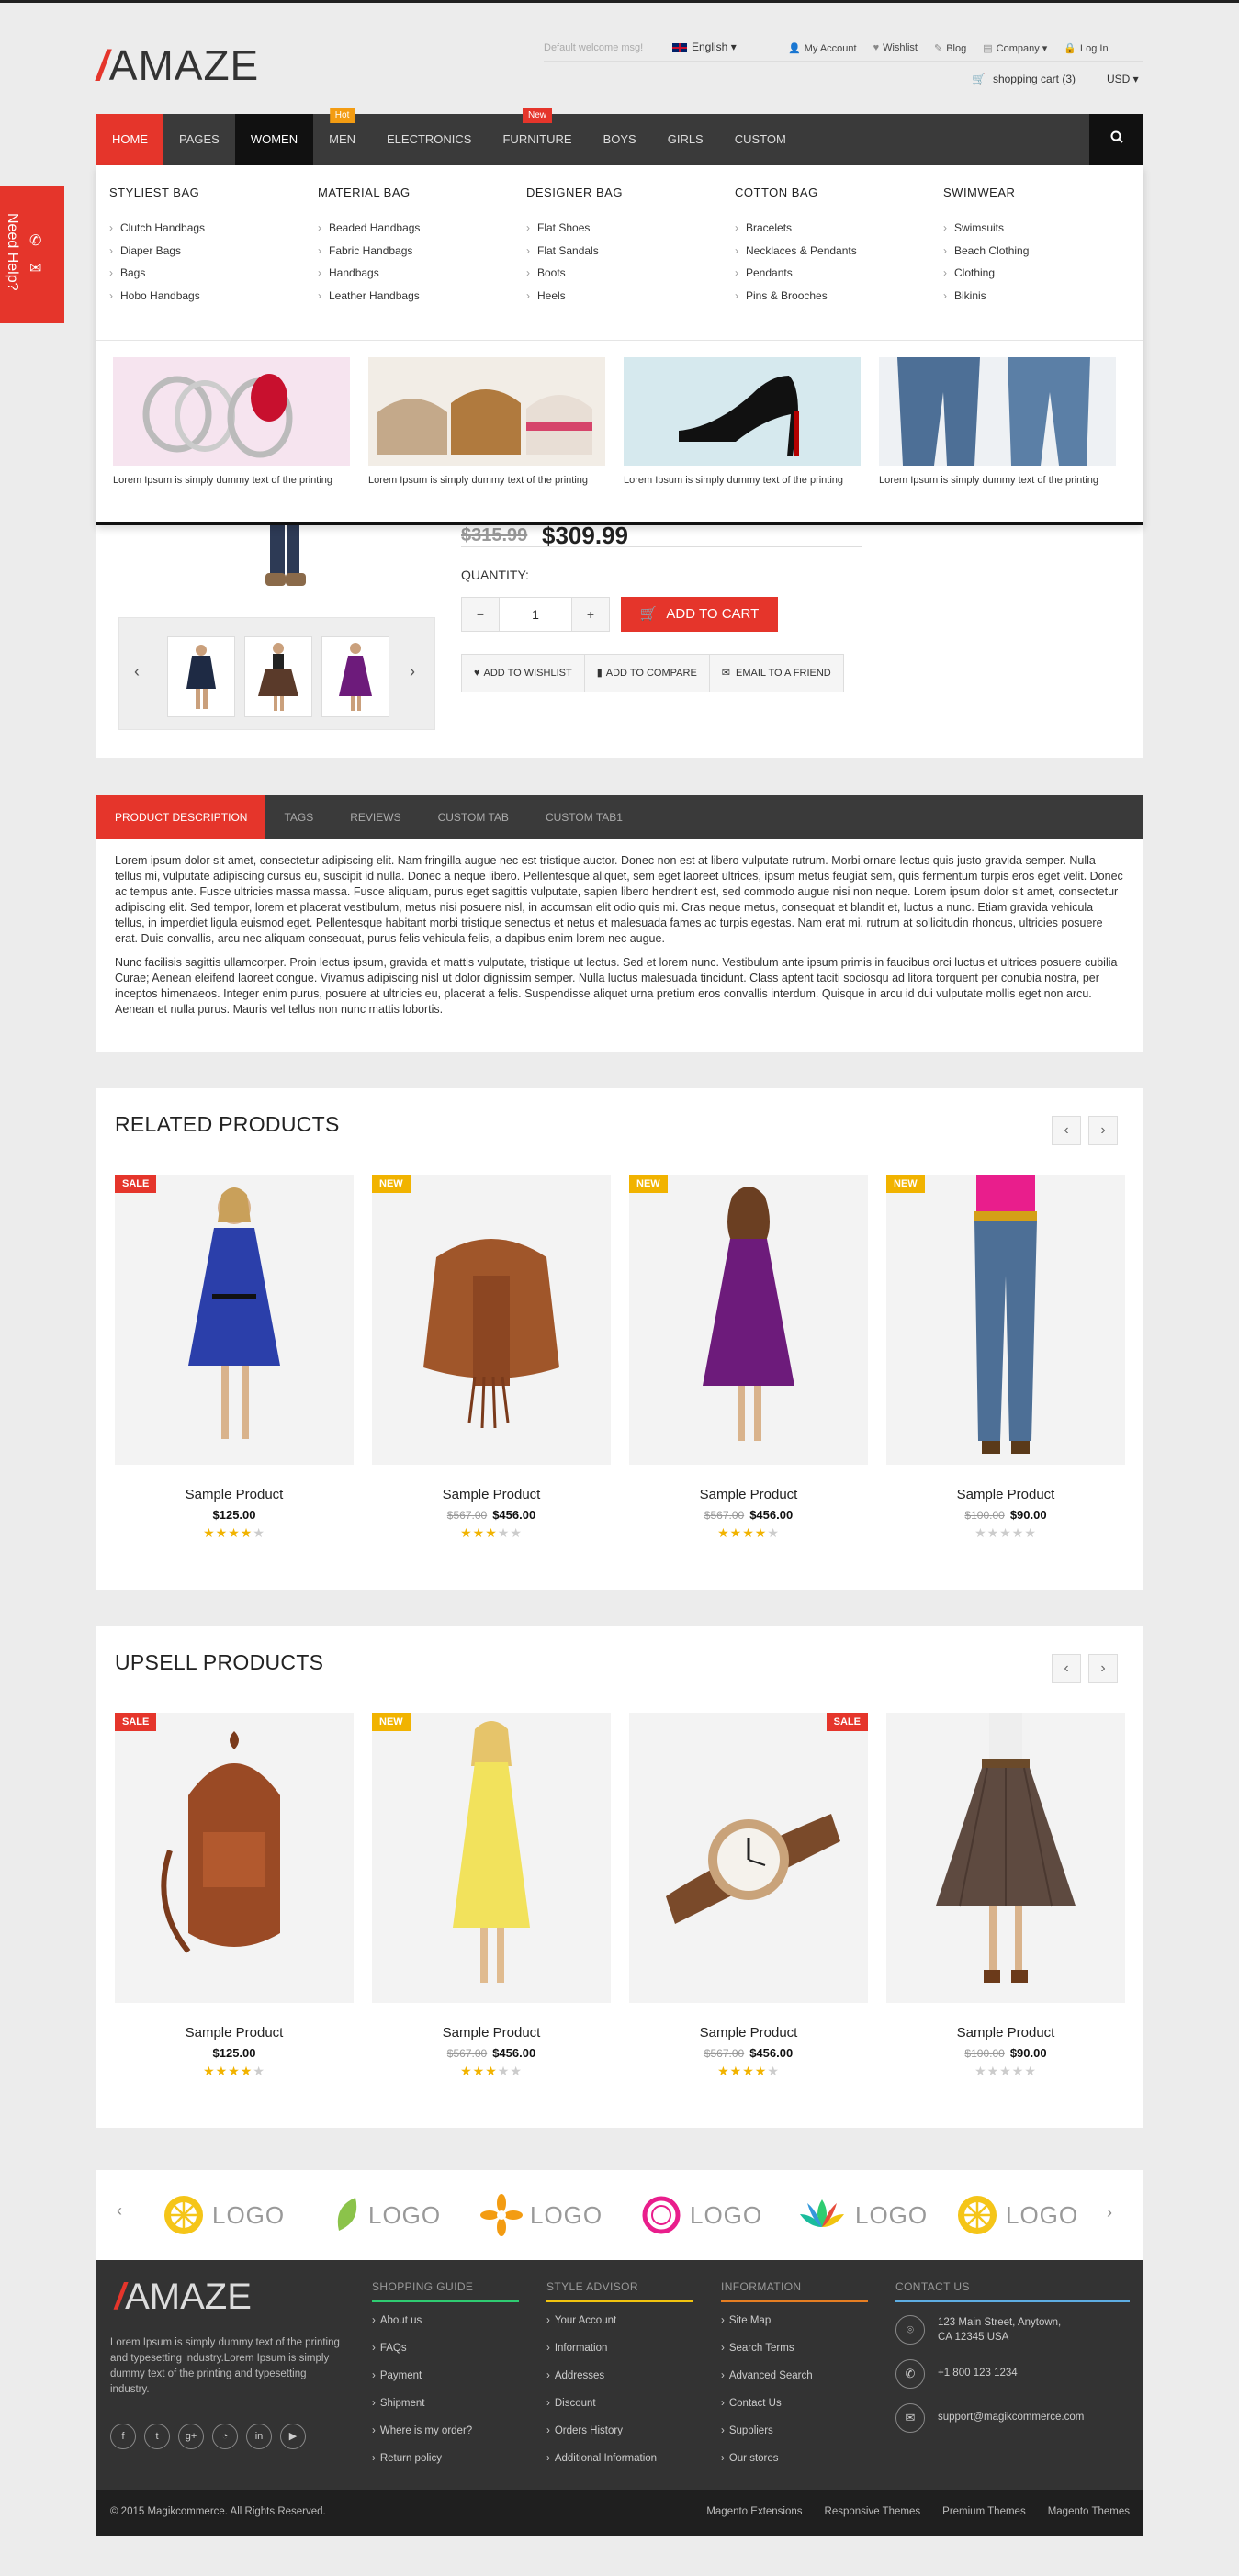  Describe the element at coordinates (686, 139) in the screenshot. I see `nav-item-girls: GIRLS` at that location.